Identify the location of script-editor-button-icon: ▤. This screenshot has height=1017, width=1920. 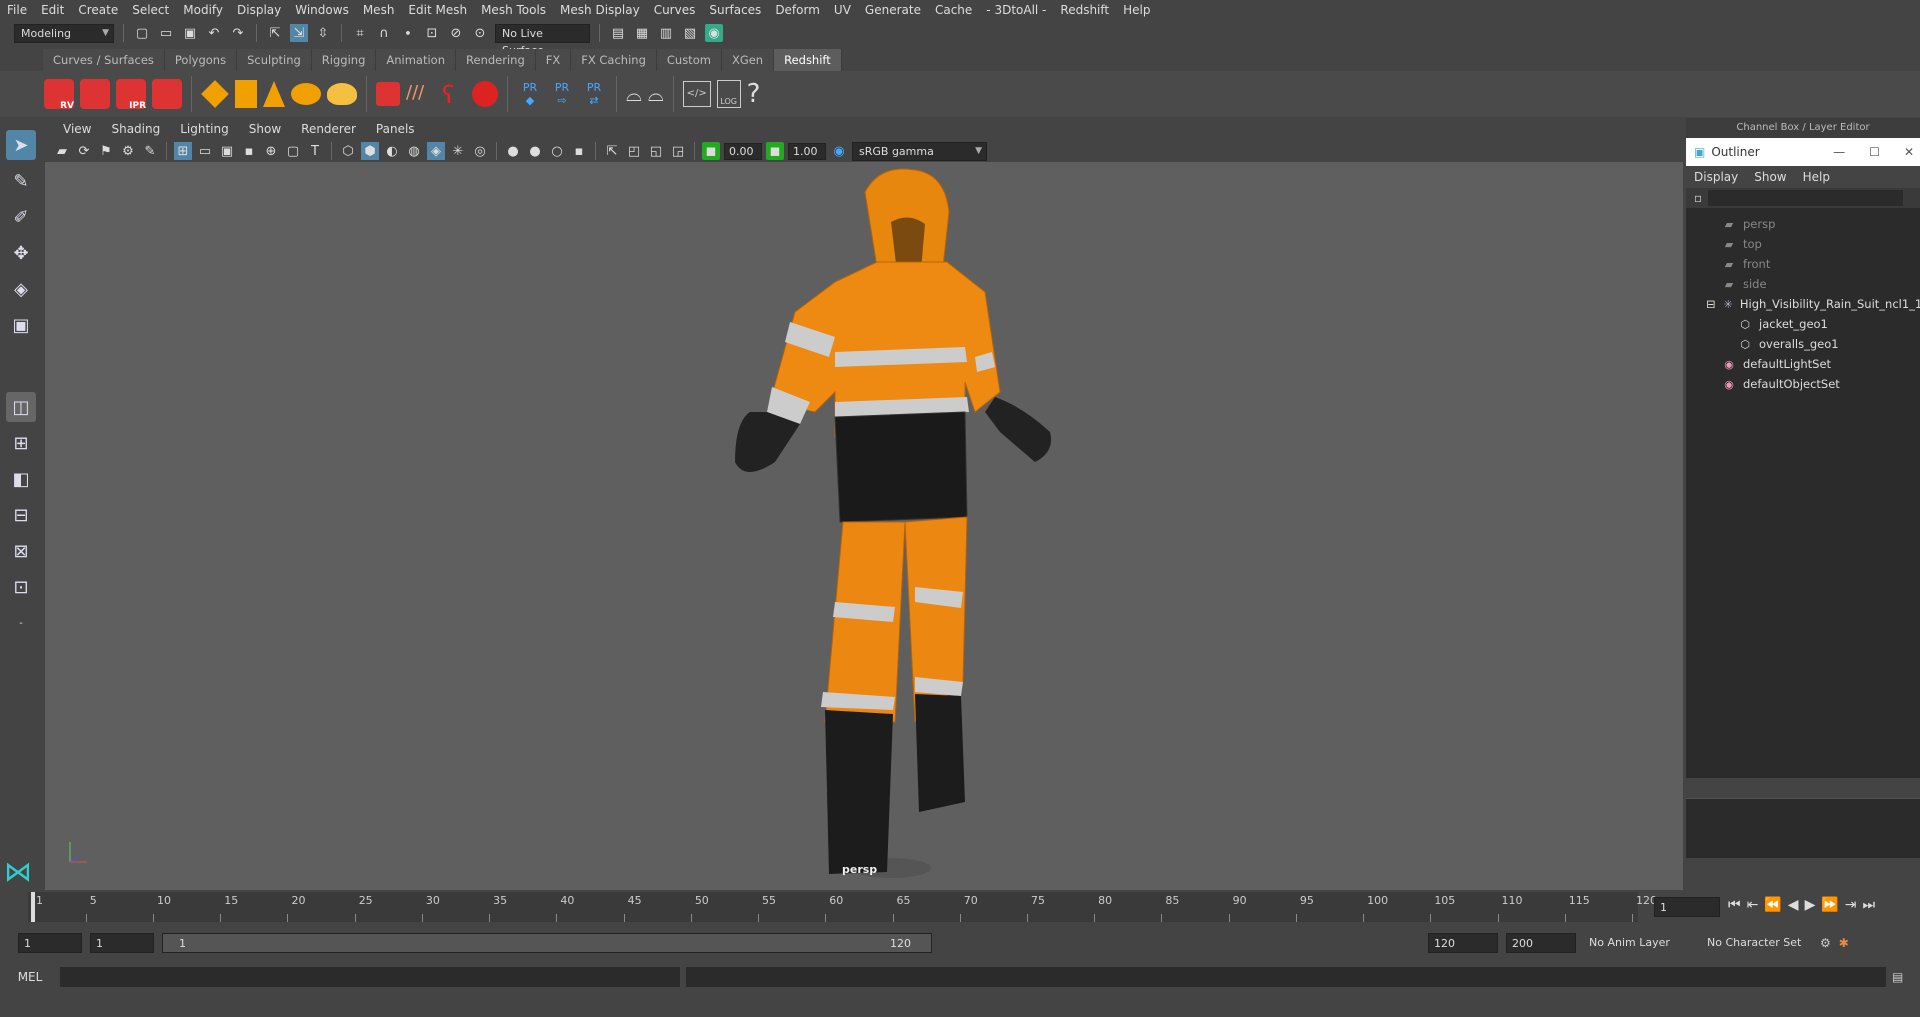
(1897, 977).